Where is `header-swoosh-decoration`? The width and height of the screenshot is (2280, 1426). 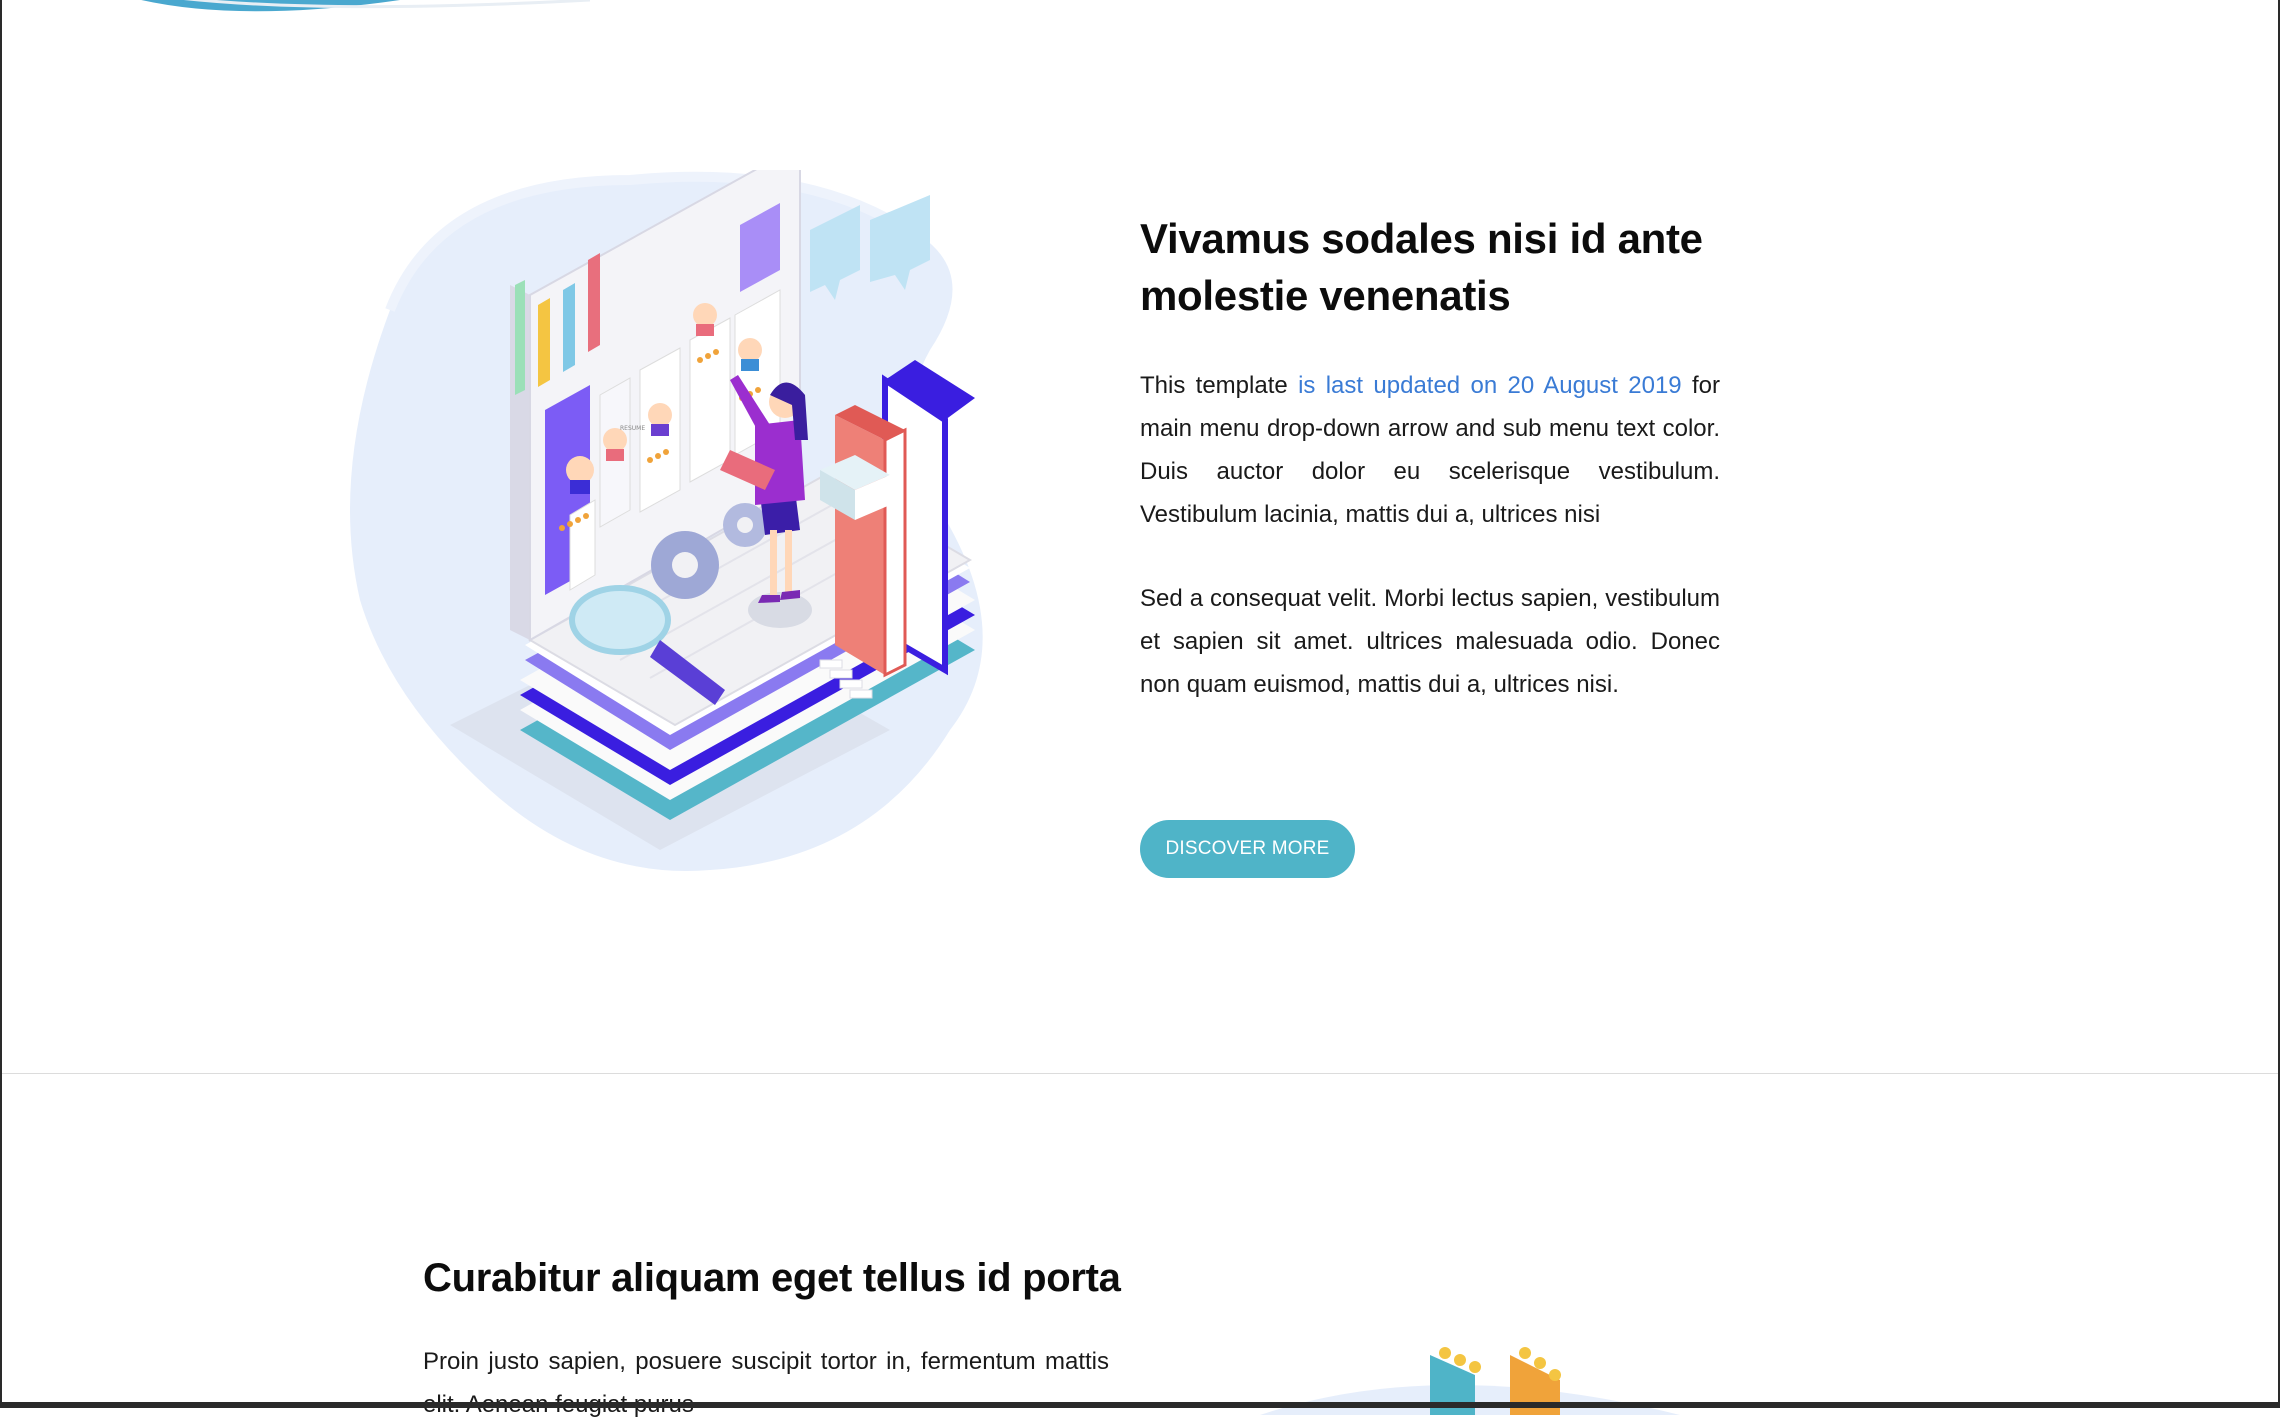 header-swoosh-decoration is located at coordinates (365, 6).